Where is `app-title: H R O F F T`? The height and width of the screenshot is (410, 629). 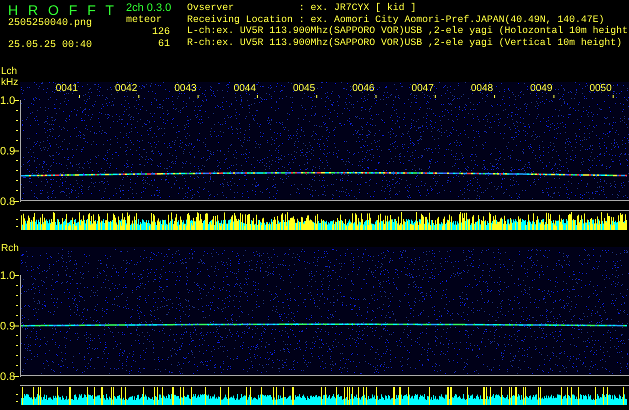
app-title: H R O F F T is located at coordinates (62, 10).